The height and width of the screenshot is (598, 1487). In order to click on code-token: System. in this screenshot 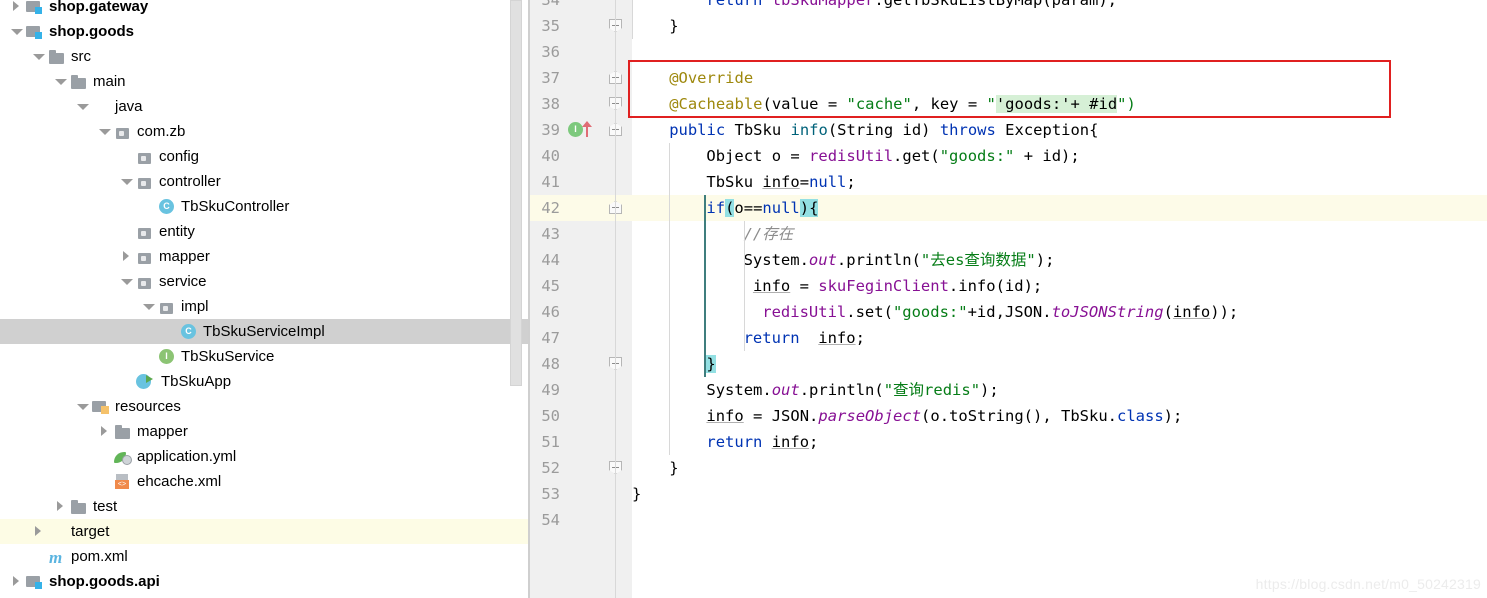, I will do `click(776, 260)`.